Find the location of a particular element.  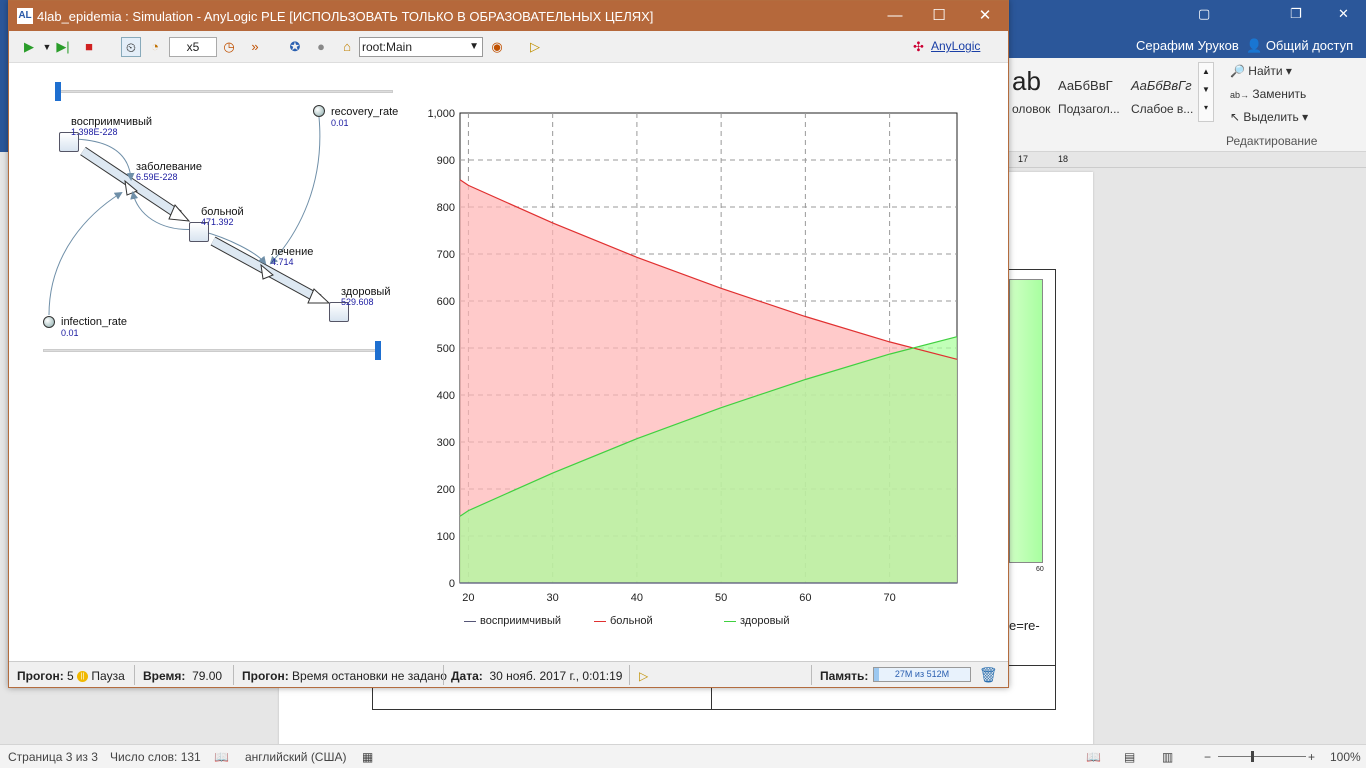

y-tick-label: 1,000 is located at coordinates (441, 114).